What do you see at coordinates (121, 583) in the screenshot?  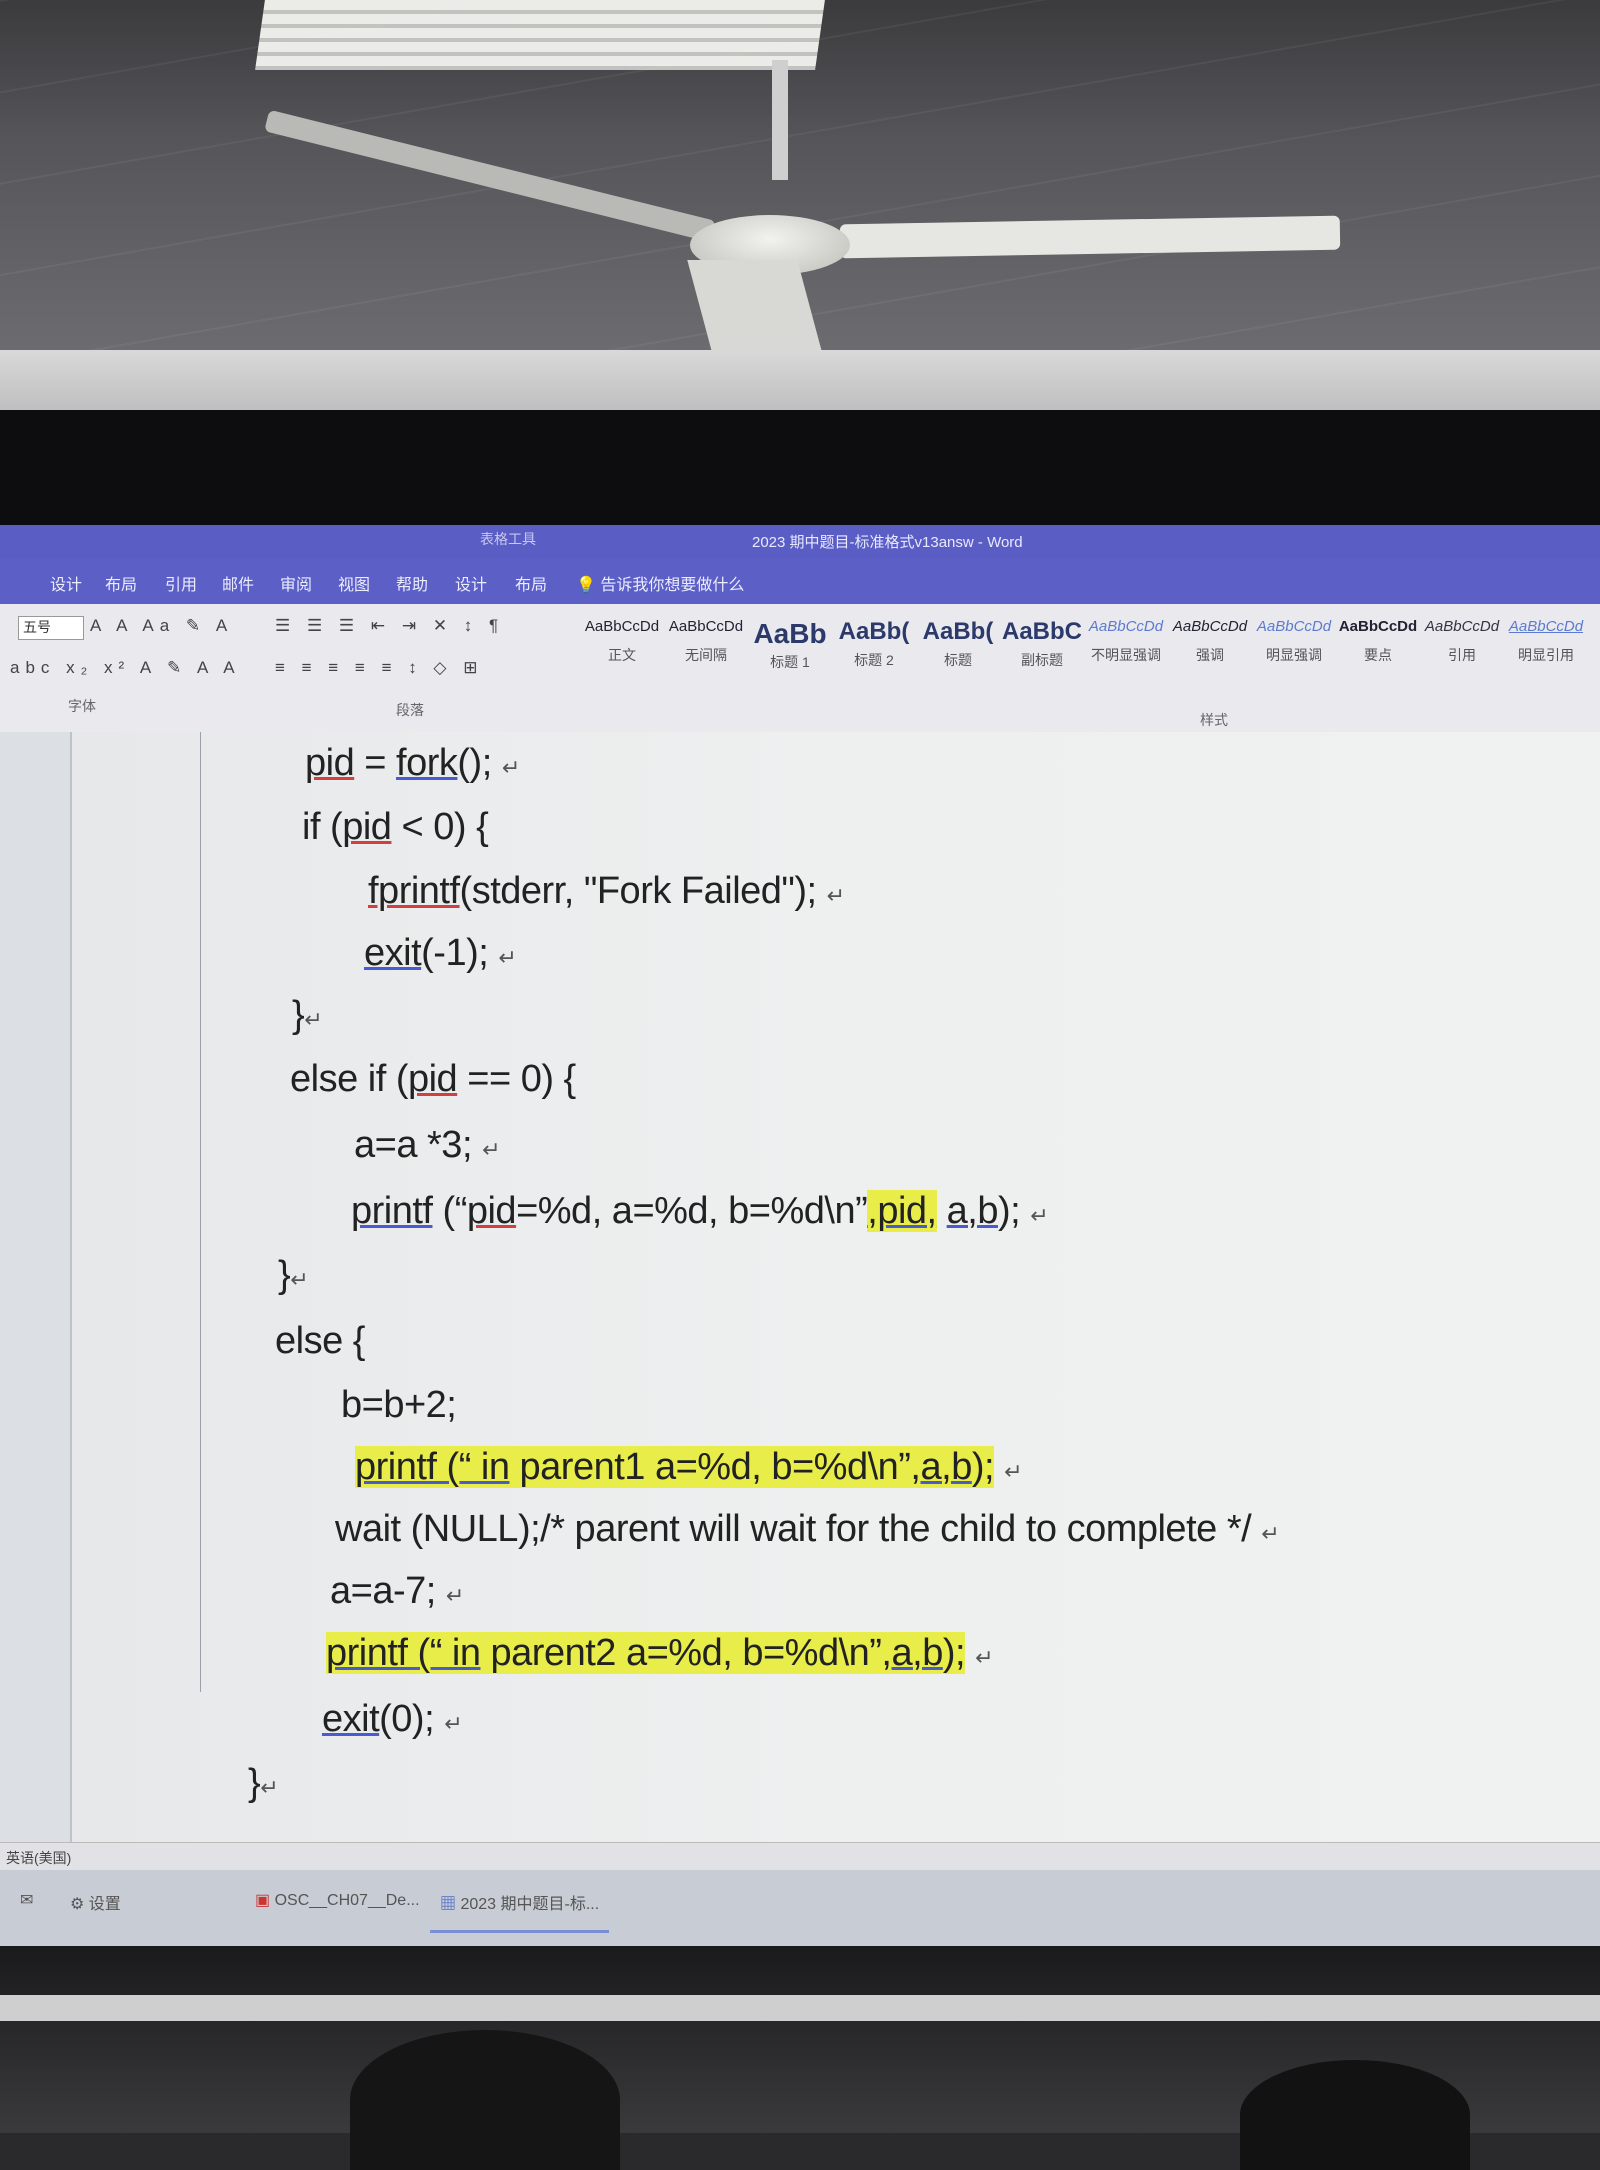 I see `tab-layout: 布局` at bounding box center [121, 583].